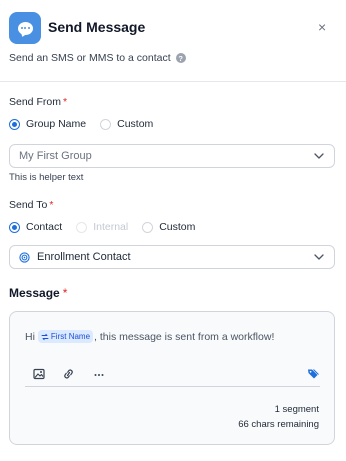 The image size is (346, 461). What do you see at coordinates (184, 336) in the screenshot?
I see `message-text-after: , this message is sent from a workflow!` at bounding box center [184, 336].